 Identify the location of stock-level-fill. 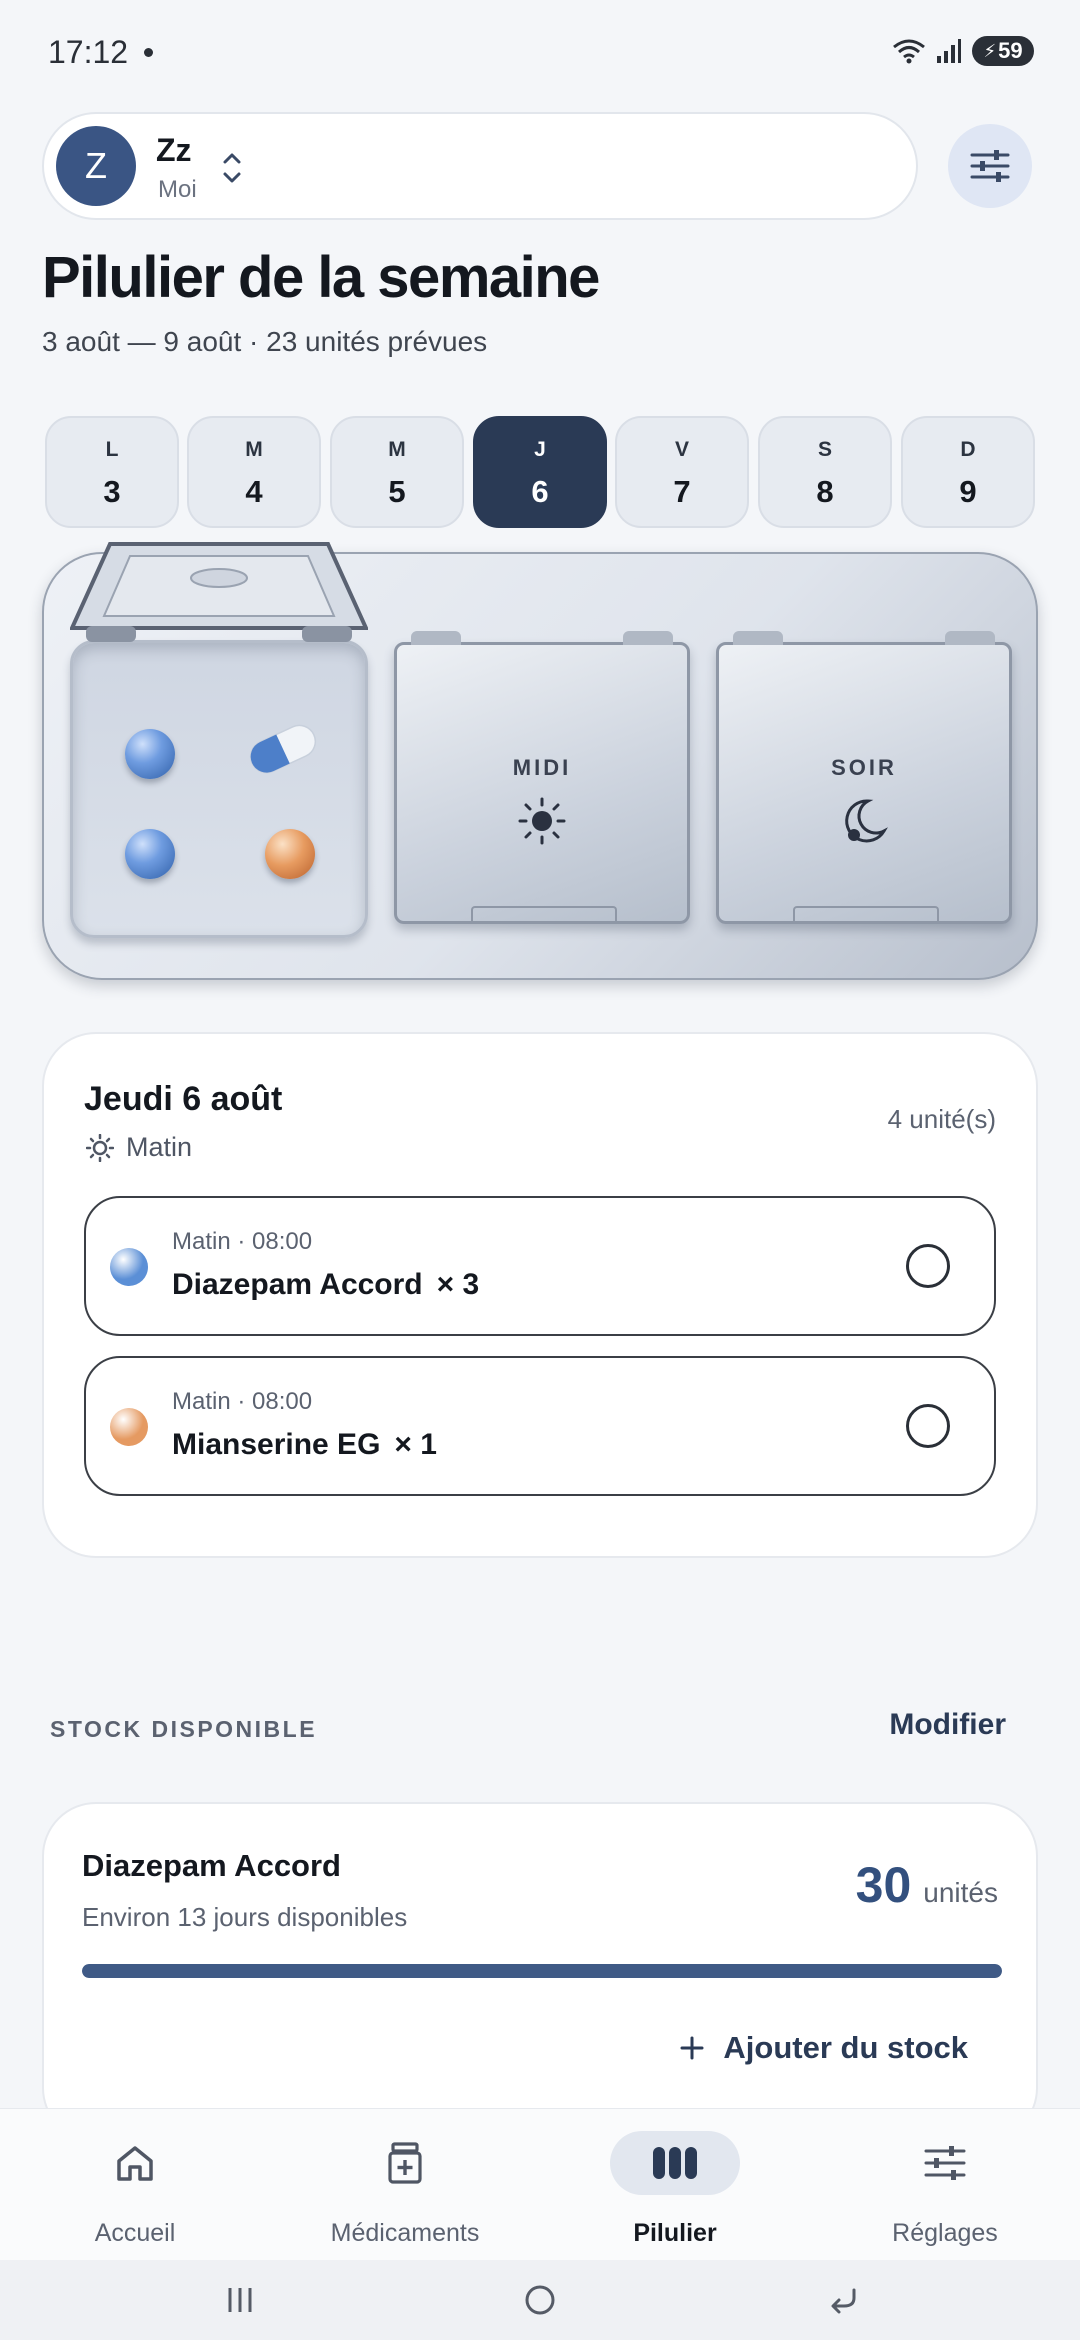
(542, 1971).